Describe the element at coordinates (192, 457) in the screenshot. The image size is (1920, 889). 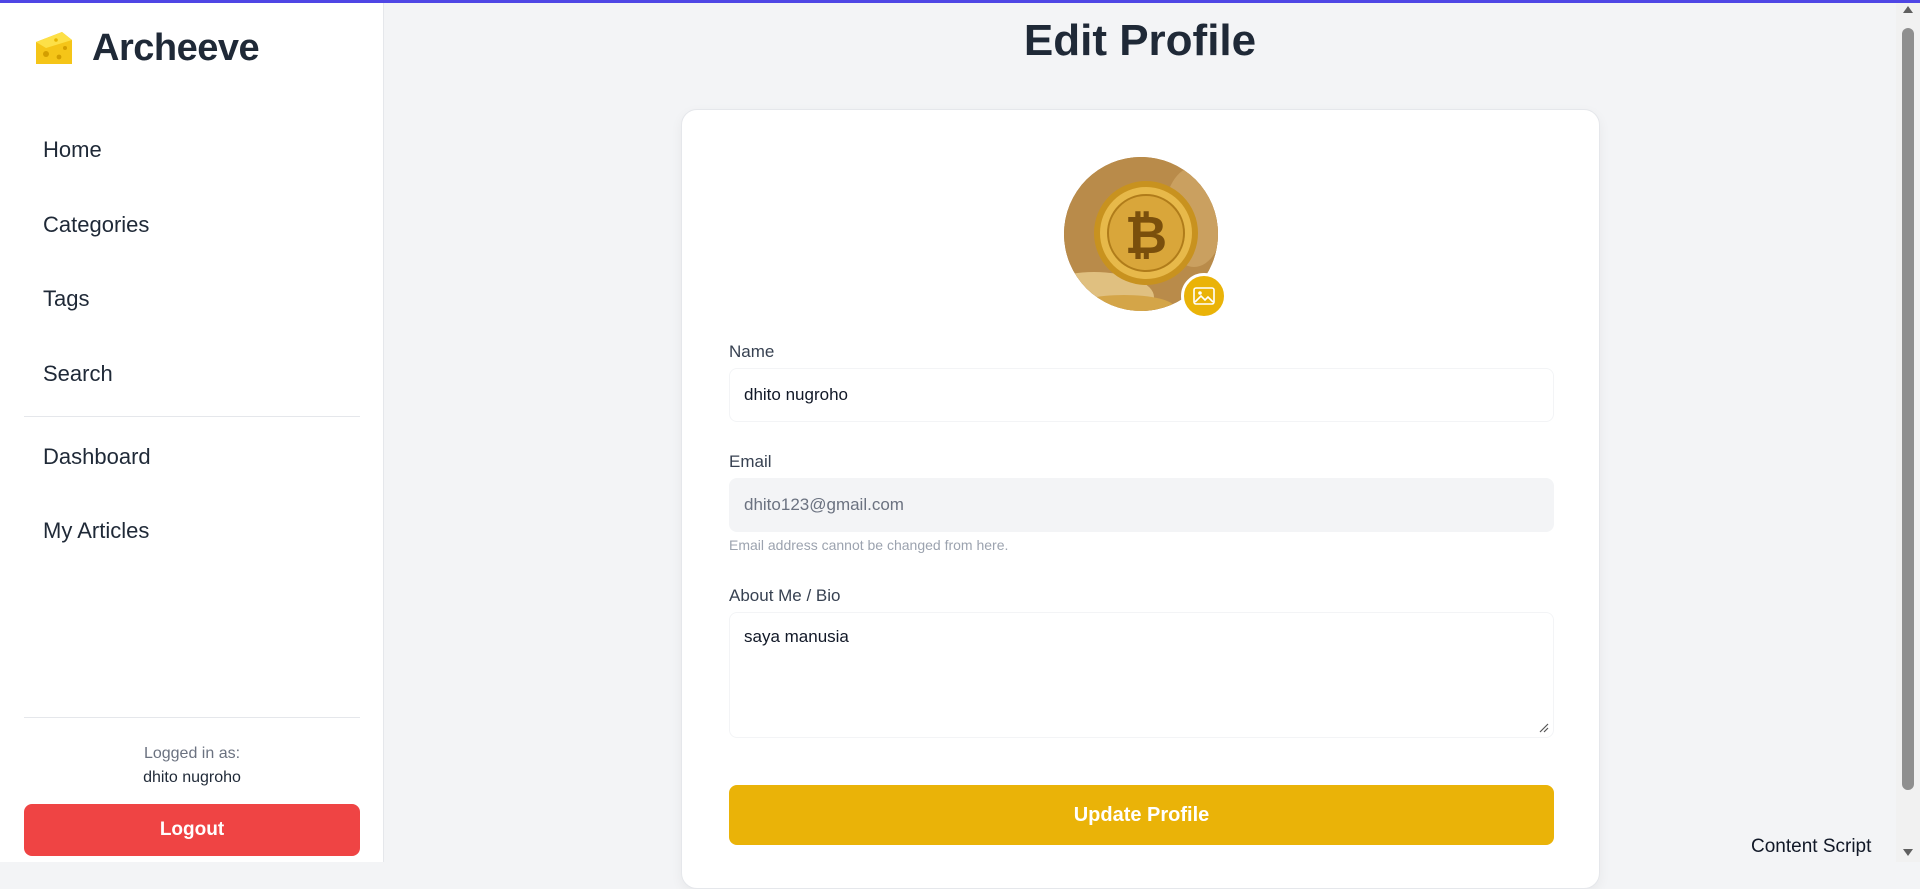
I see `sidebar-item-dashboard: Dashboard` at that location.